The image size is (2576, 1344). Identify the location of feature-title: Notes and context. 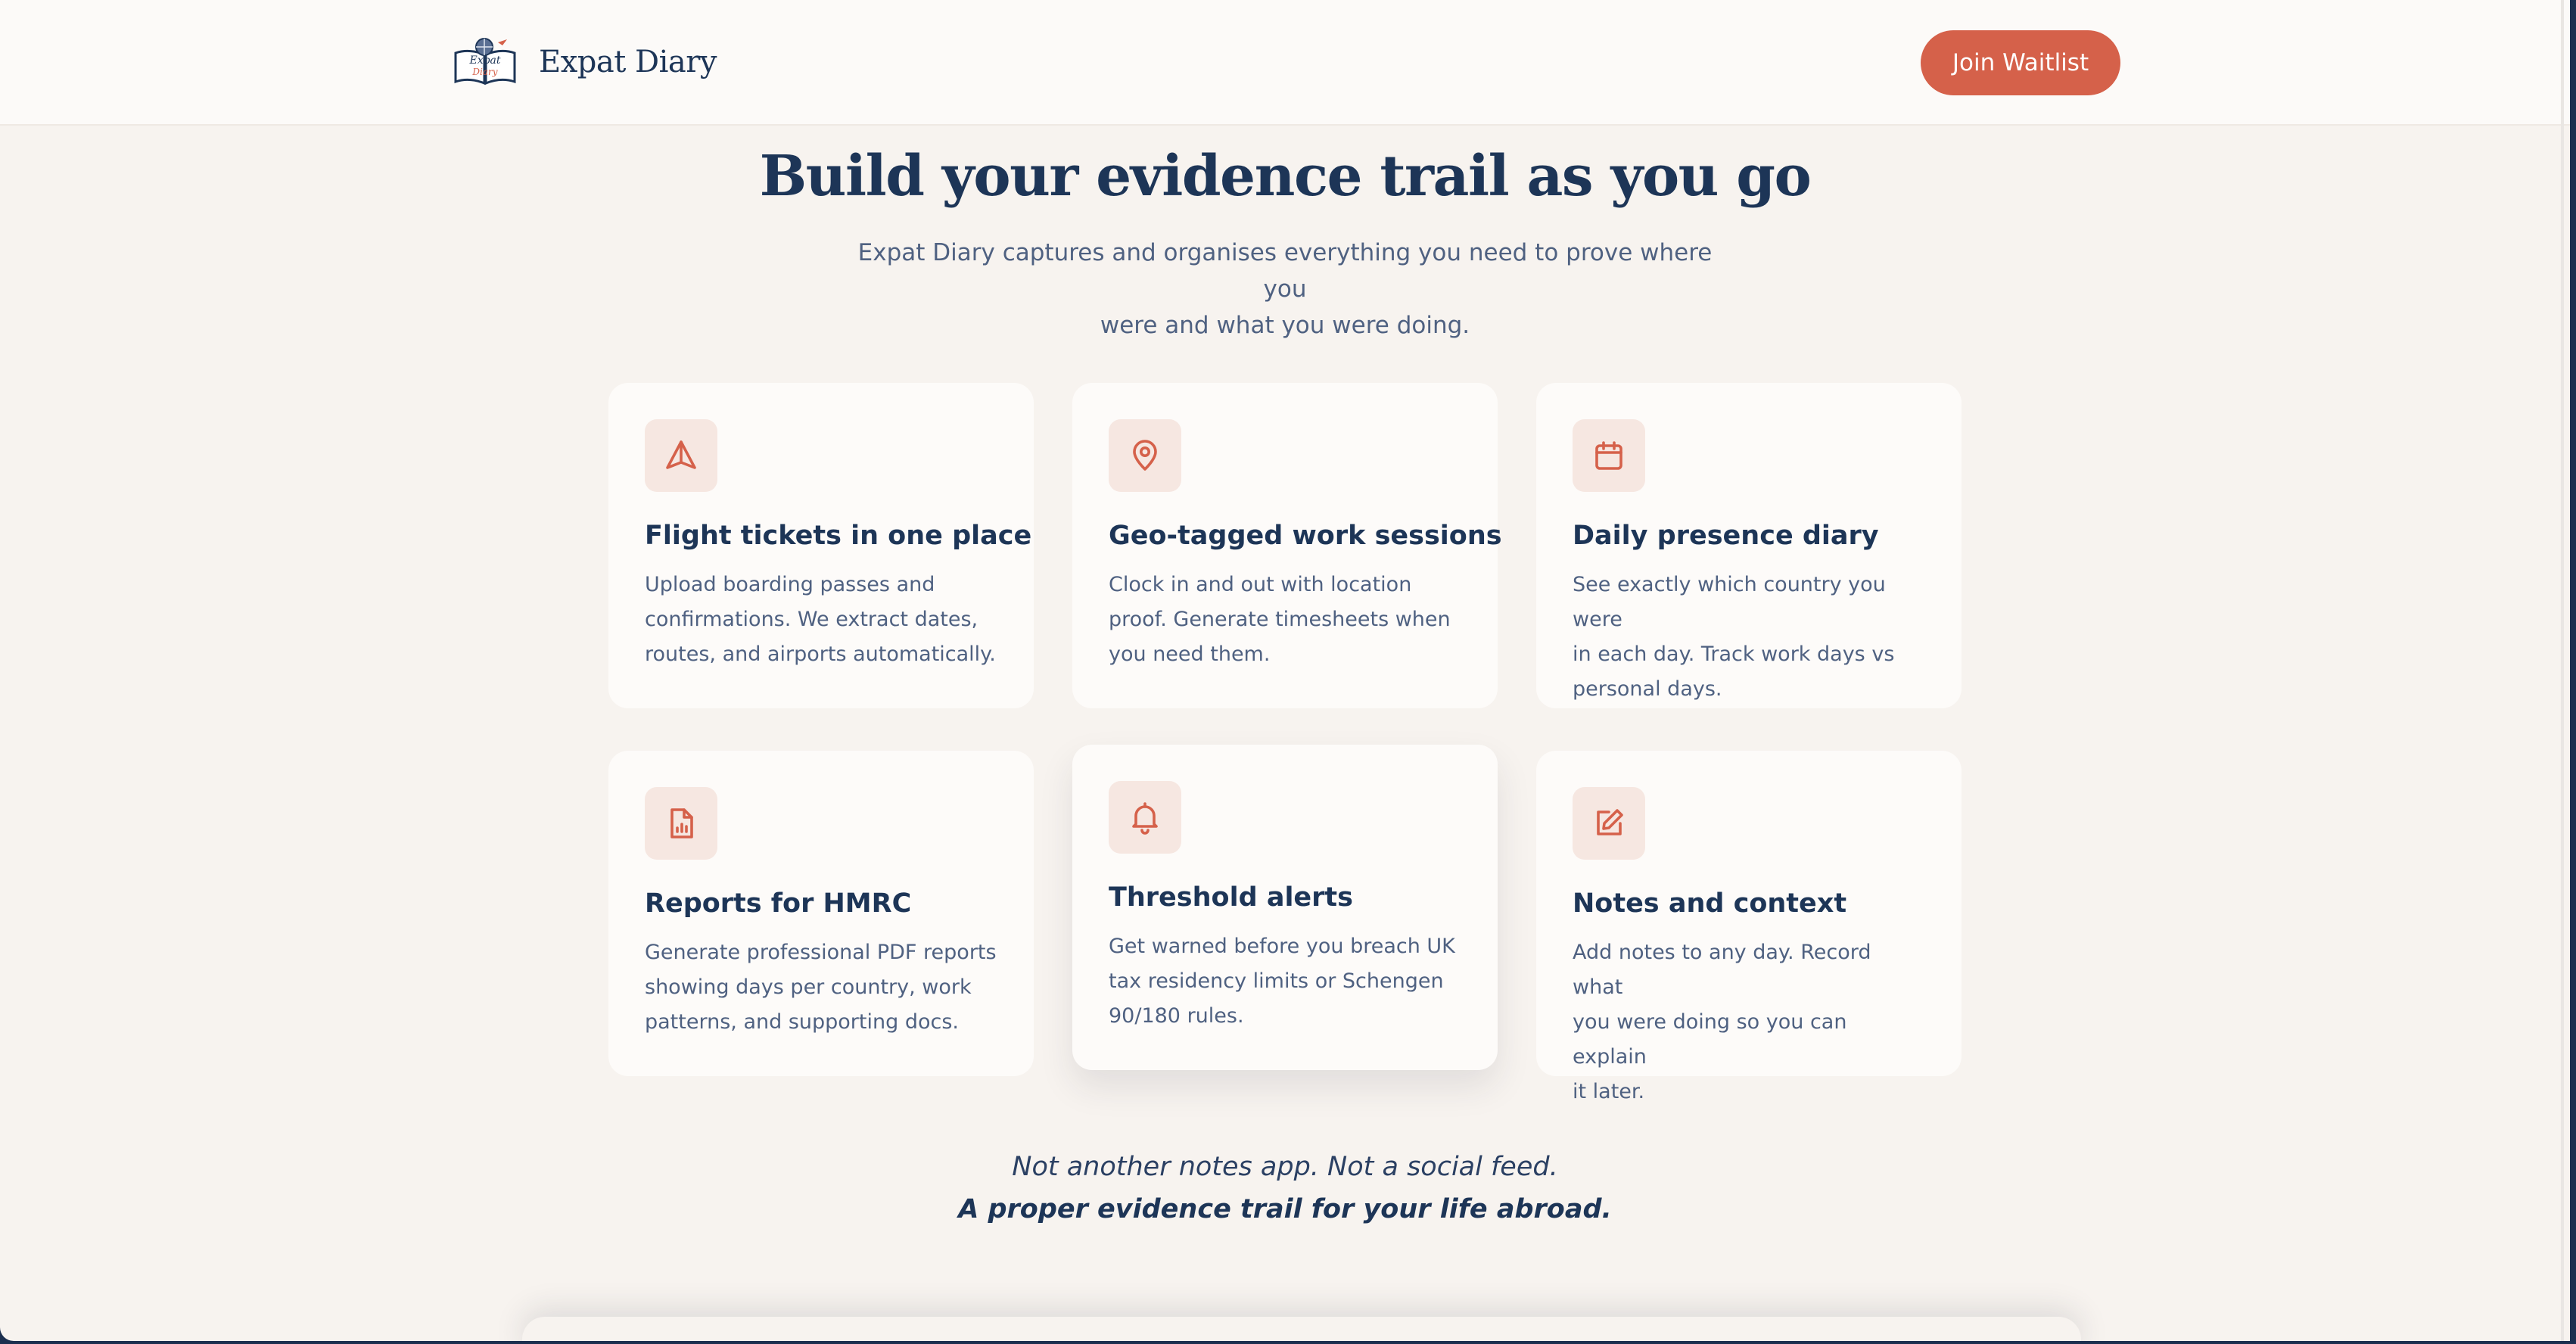
(1710, 903).